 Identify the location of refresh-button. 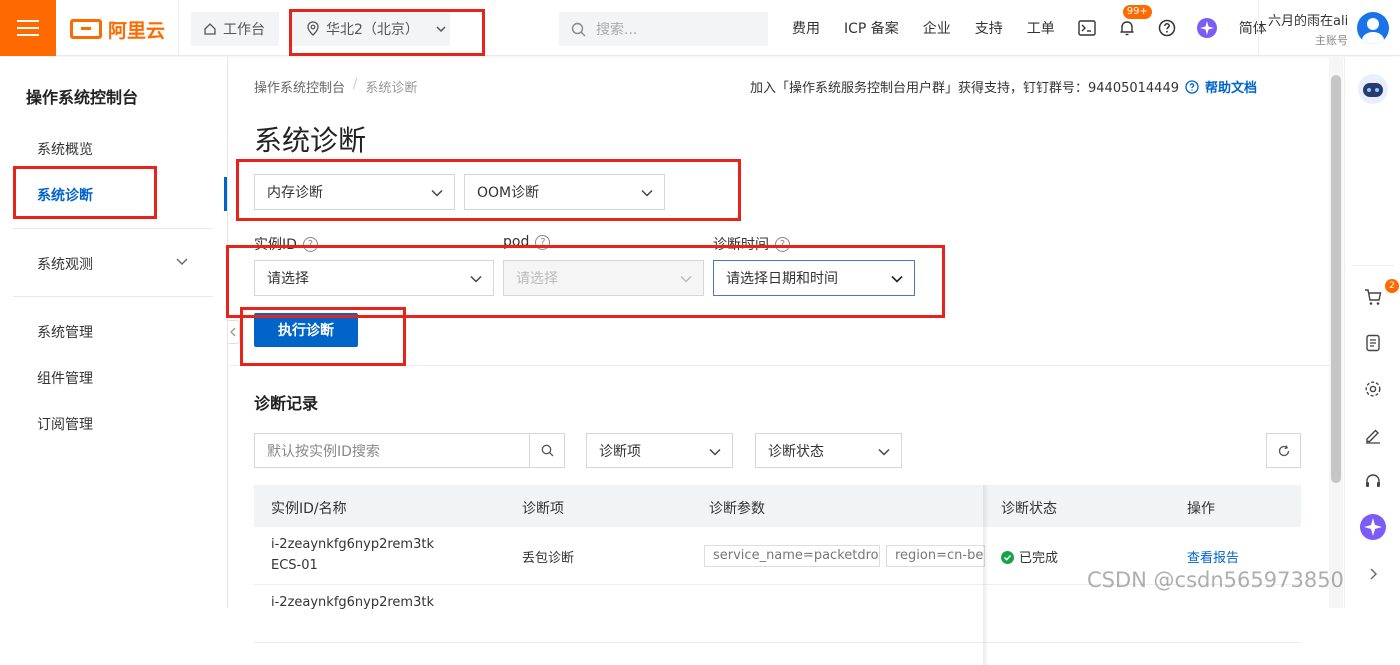
(1283, 450).